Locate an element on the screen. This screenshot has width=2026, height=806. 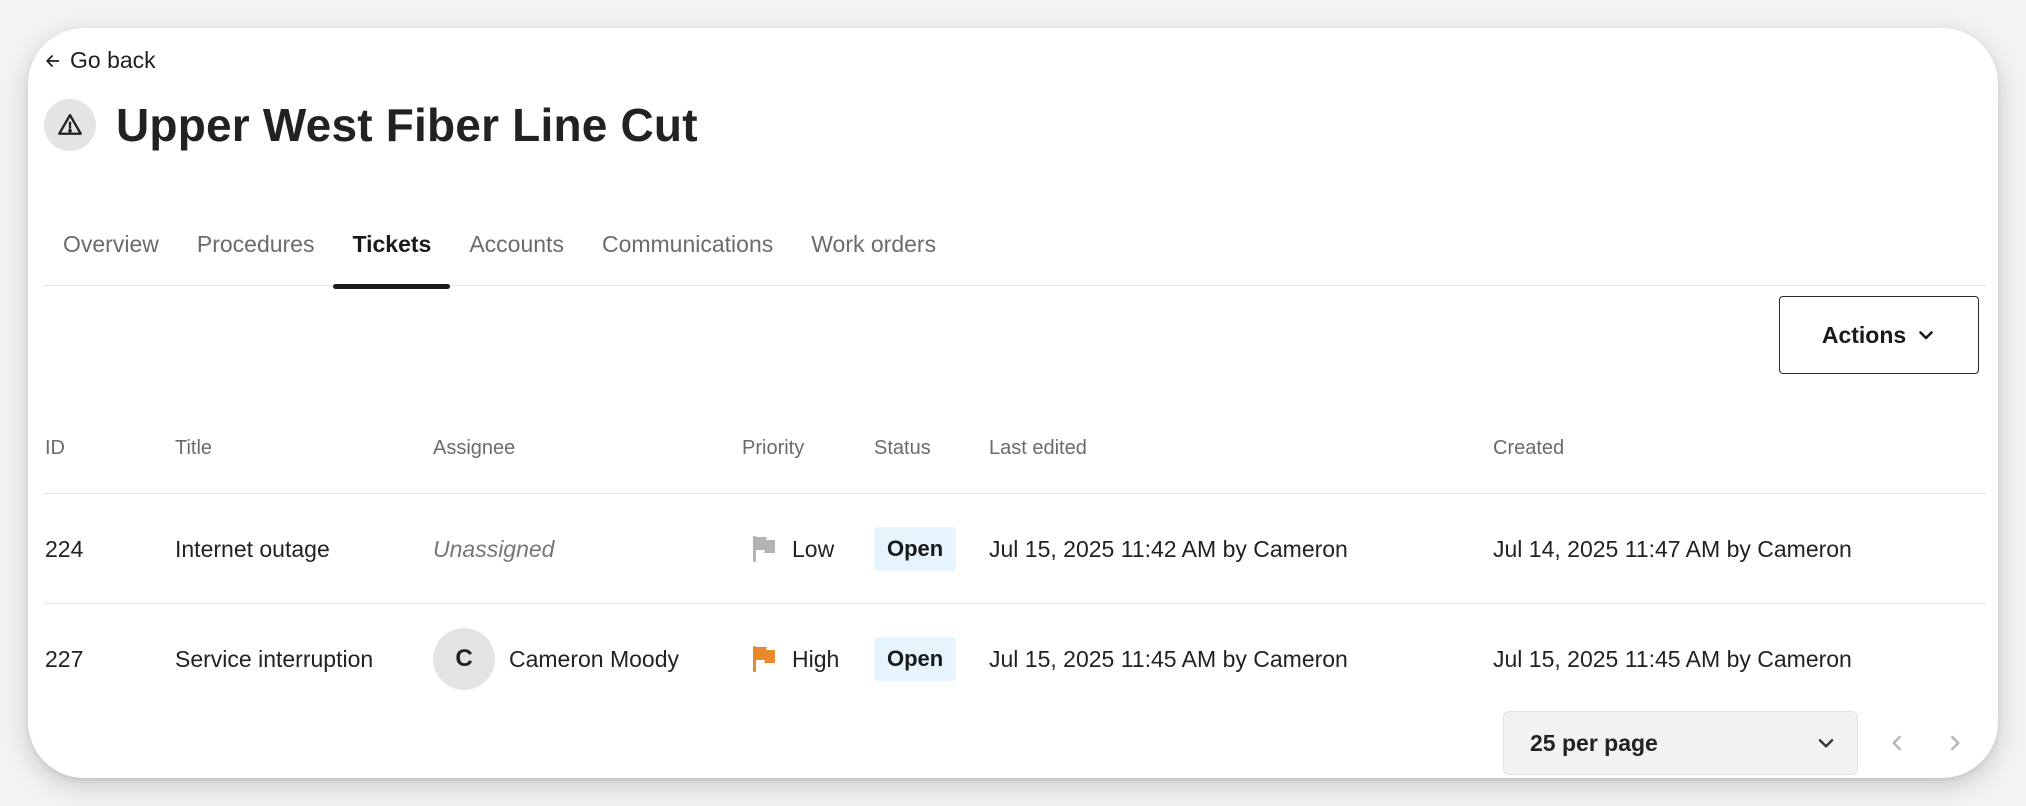
next-page-button is located at coordinates (1955, 743).